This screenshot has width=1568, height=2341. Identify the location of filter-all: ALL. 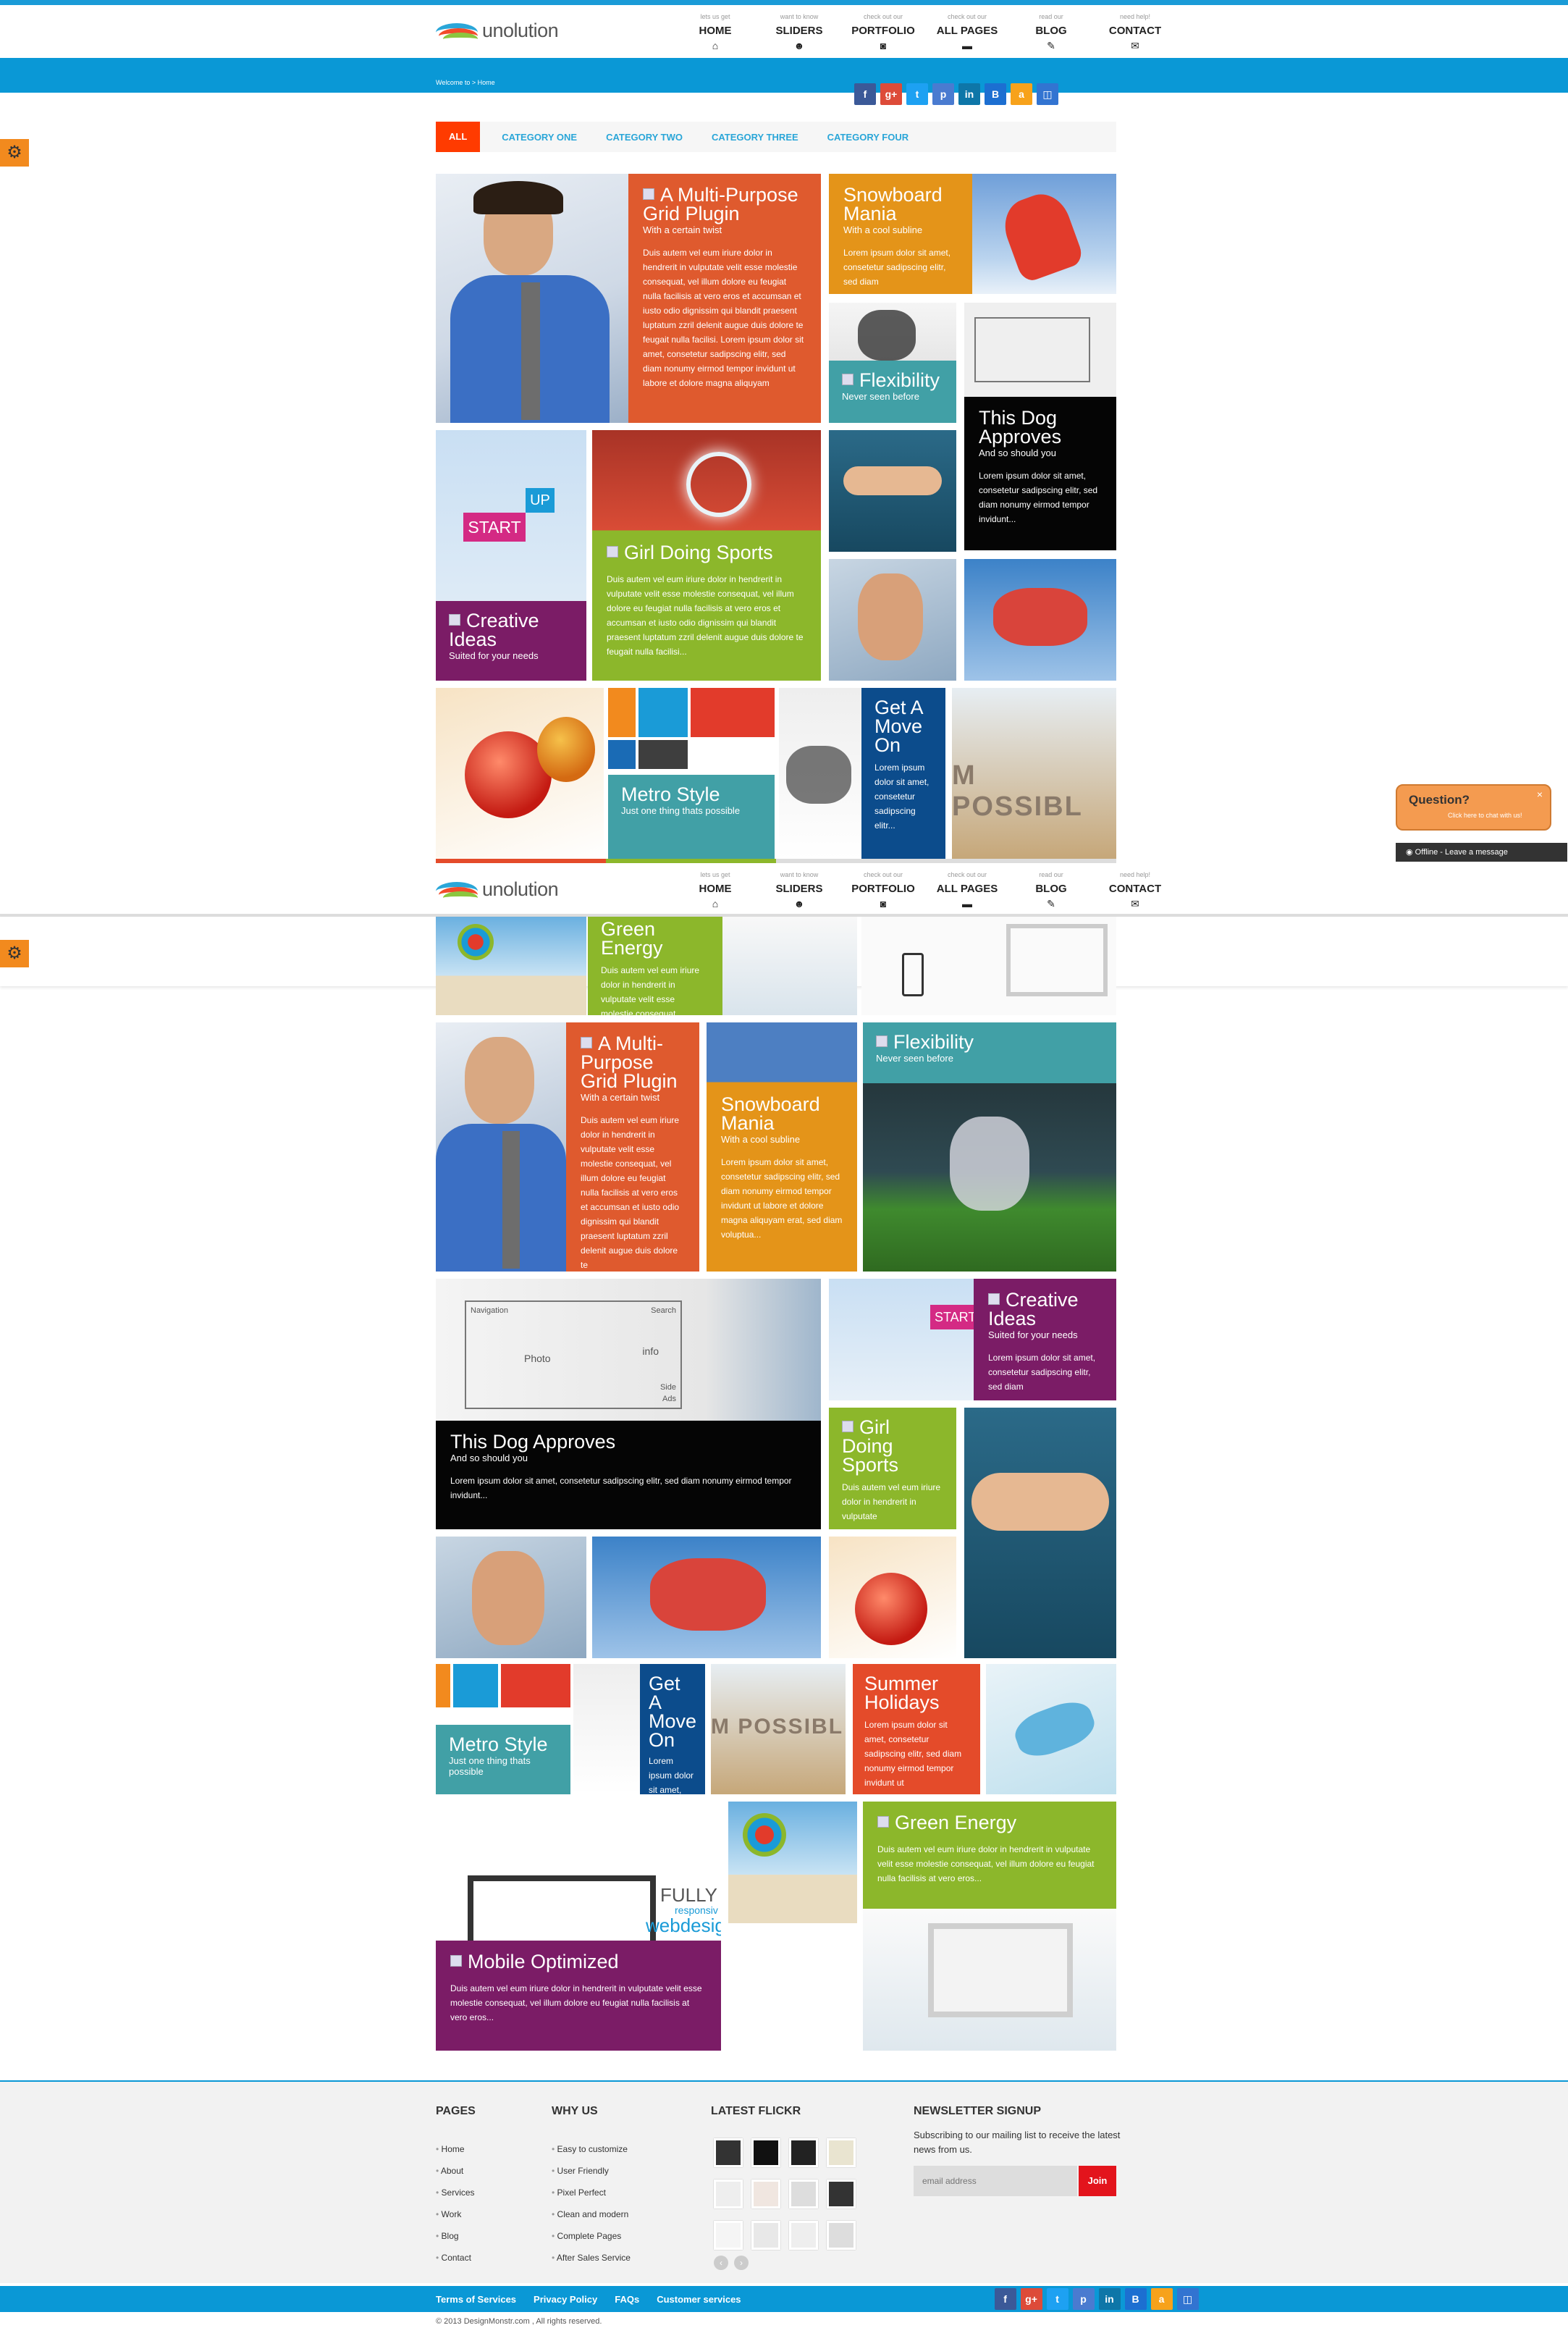
(459, 137).